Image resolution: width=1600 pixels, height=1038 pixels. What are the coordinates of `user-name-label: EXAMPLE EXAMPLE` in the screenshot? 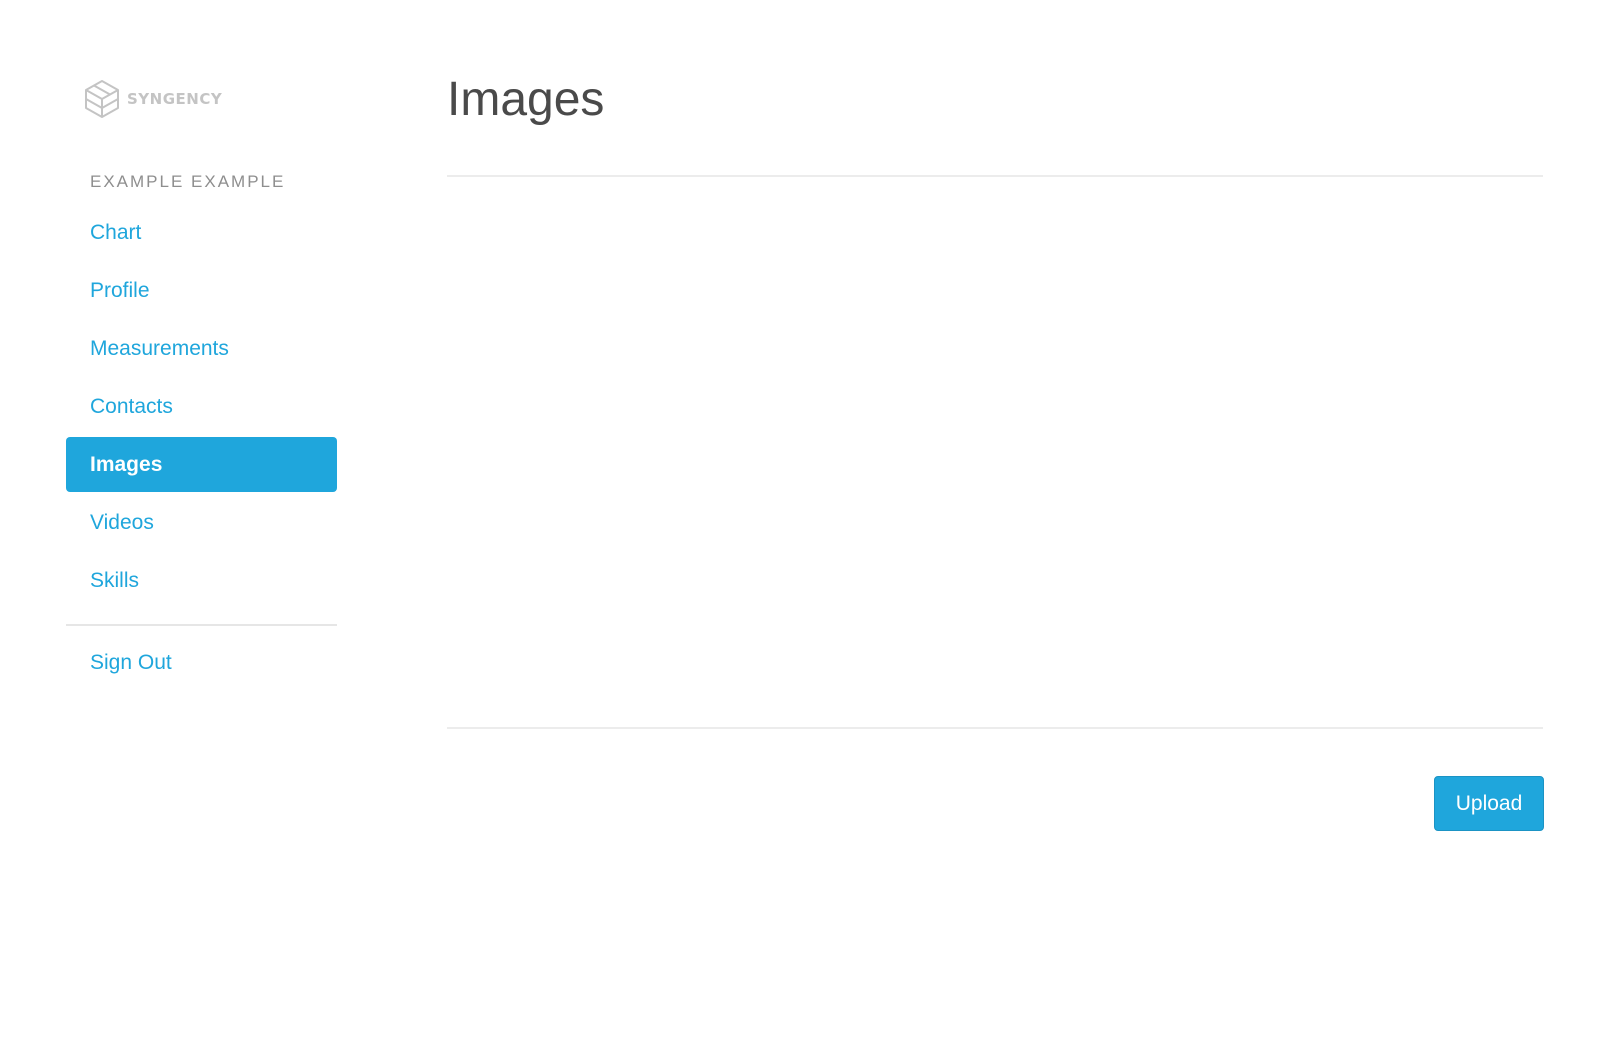 It's located at (188, 181).